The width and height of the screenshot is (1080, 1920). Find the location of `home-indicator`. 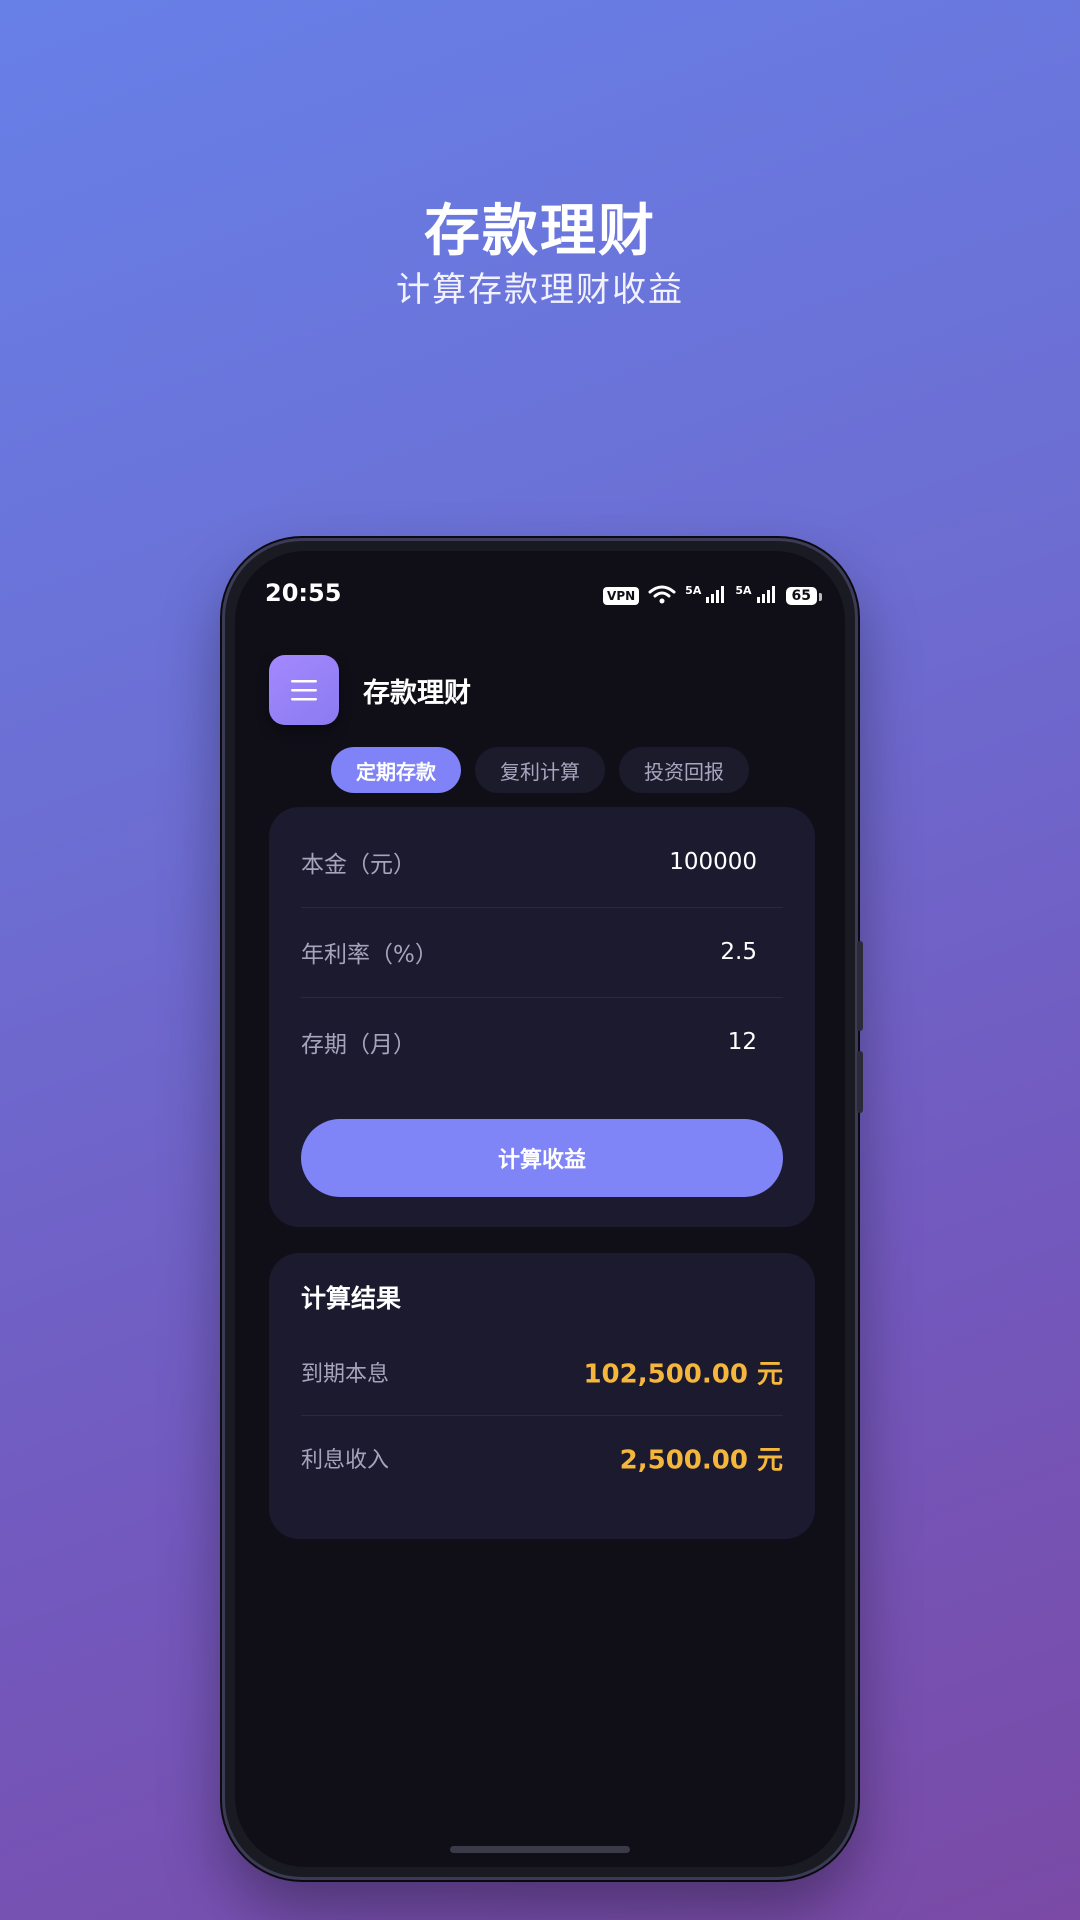

home-indicator is located at coordinates (540, 1849).